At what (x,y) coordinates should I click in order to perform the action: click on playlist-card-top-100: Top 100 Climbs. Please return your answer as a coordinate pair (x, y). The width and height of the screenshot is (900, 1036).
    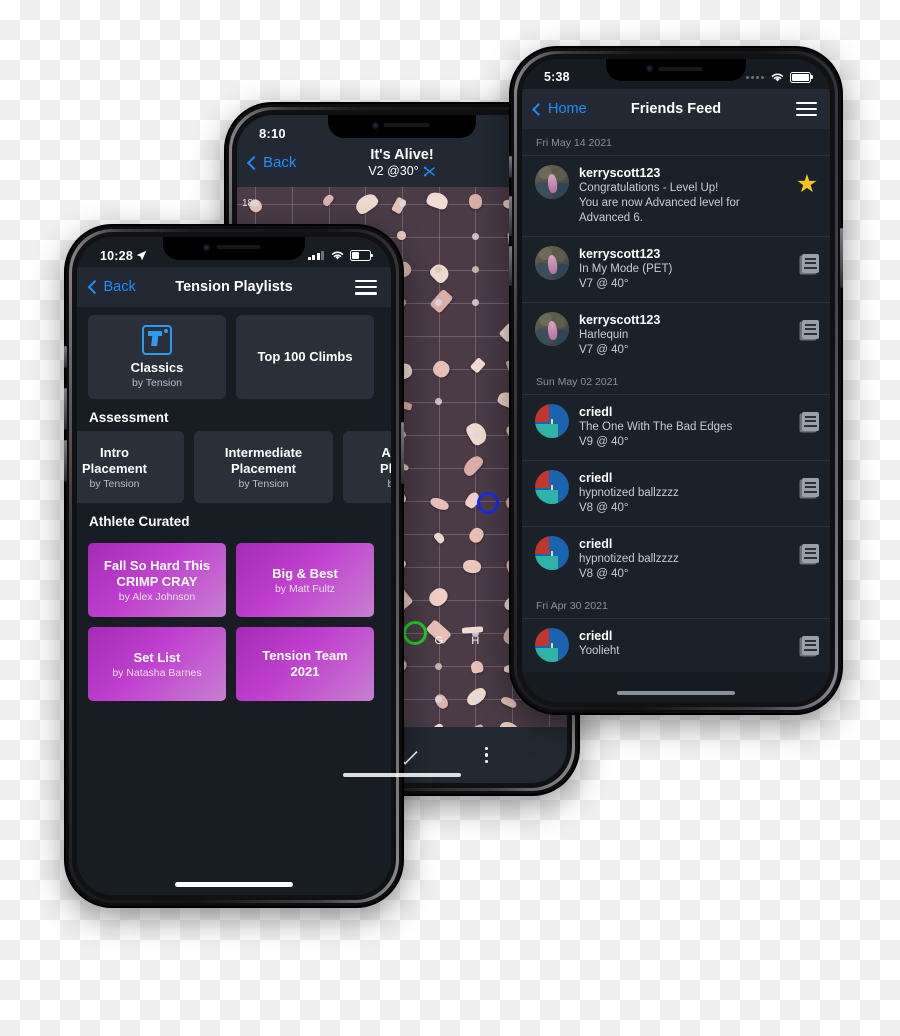
    Looking at the image, I should click on (305, 357).